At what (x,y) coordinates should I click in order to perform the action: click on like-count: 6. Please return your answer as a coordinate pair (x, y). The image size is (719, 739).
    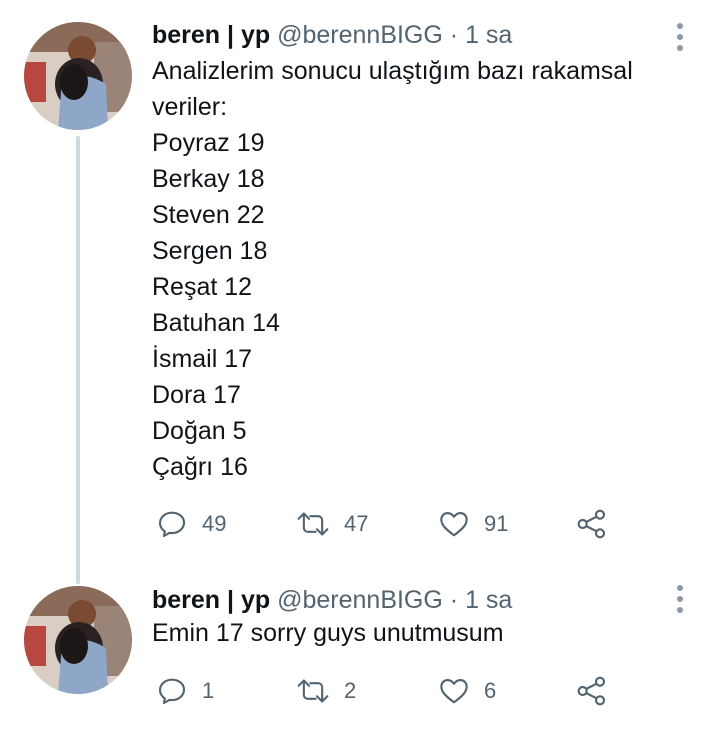
    Looking at the image, I should click on (490, 690).